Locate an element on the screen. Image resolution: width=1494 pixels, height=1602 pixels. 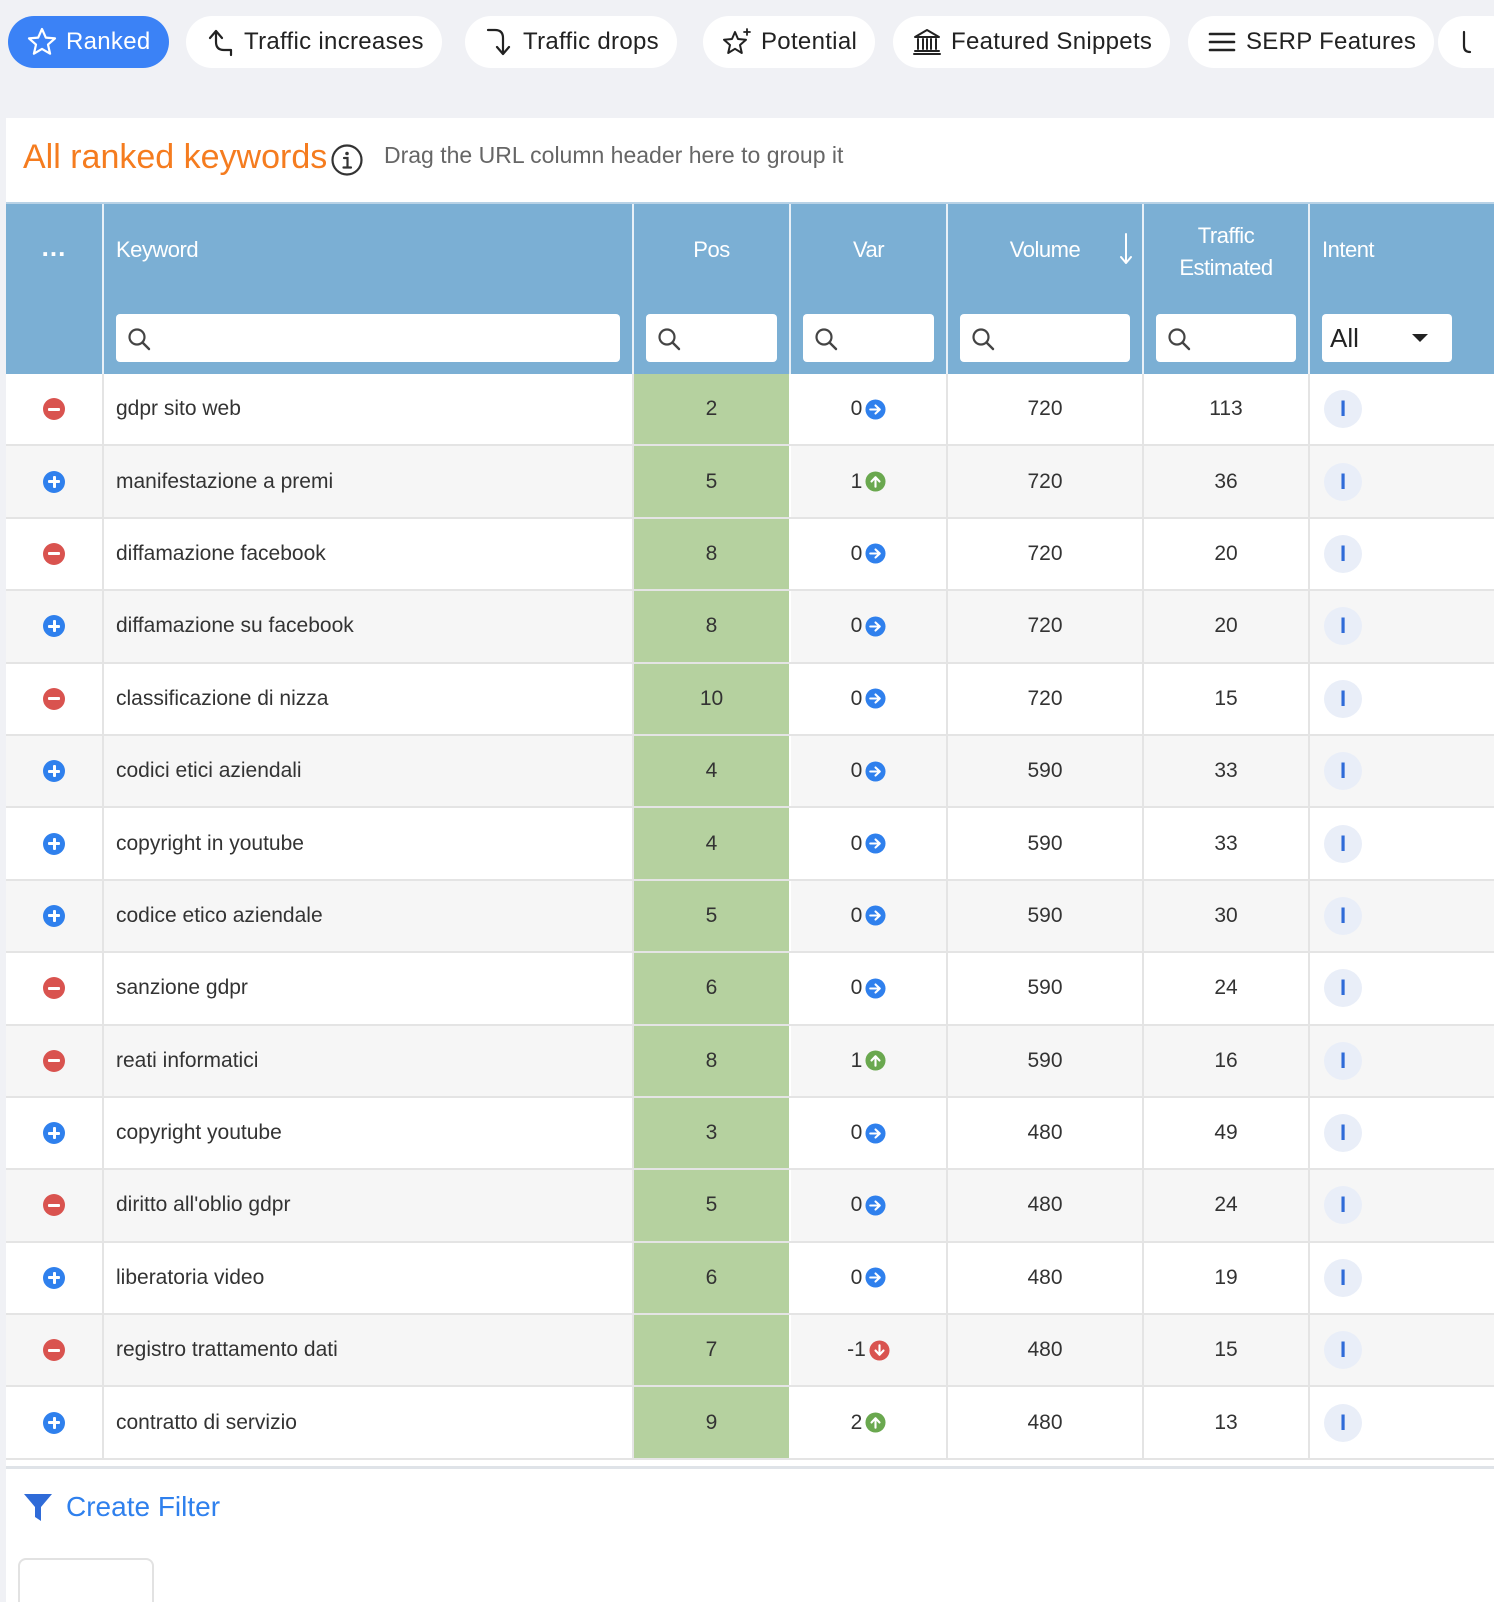
column-header-volume: Volume is located at coordinates (1046, 290).